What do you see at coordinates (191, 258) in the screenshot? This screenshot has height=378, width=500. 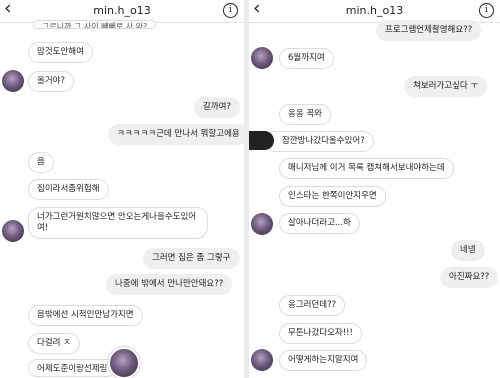 I see `message-sent: 그러면 집은 좀 그렇구` at bounding box center [191, 258].